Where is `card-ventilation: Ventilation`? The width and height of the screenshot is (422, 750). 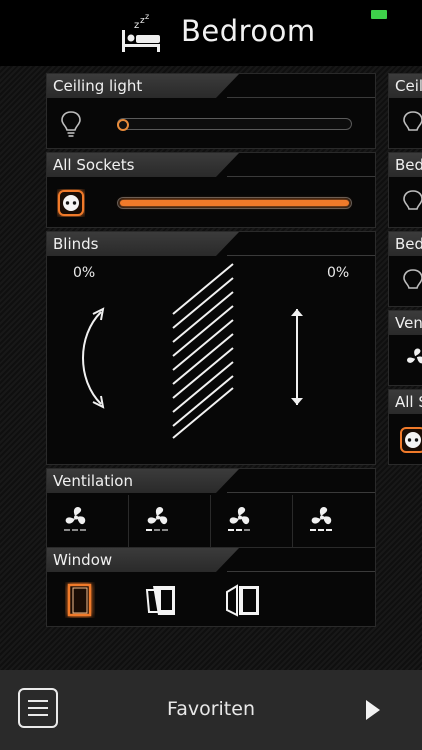
card-ventilation: Ventilation is located at coordinates (211, 508).